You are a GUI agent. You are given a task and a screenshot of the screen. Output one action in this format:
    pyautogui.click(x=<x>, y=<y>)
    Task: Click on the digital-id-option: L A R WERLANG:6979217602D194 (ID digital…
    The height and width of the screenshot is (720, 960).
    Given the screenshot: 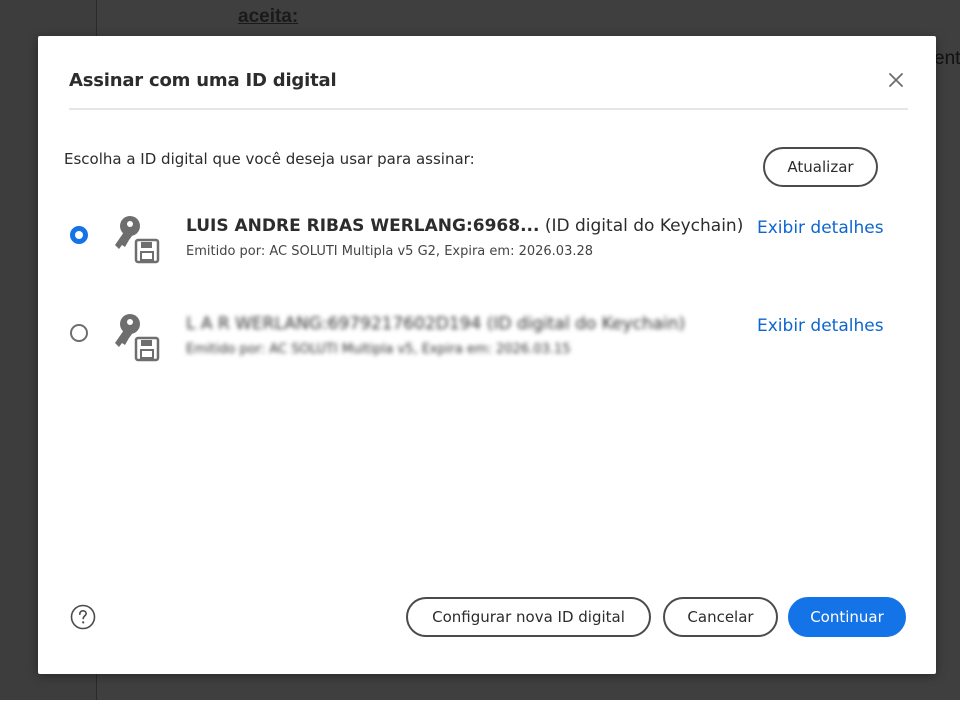 What is the action you would take?
    pyautogui.click(x=487, y=341)
    